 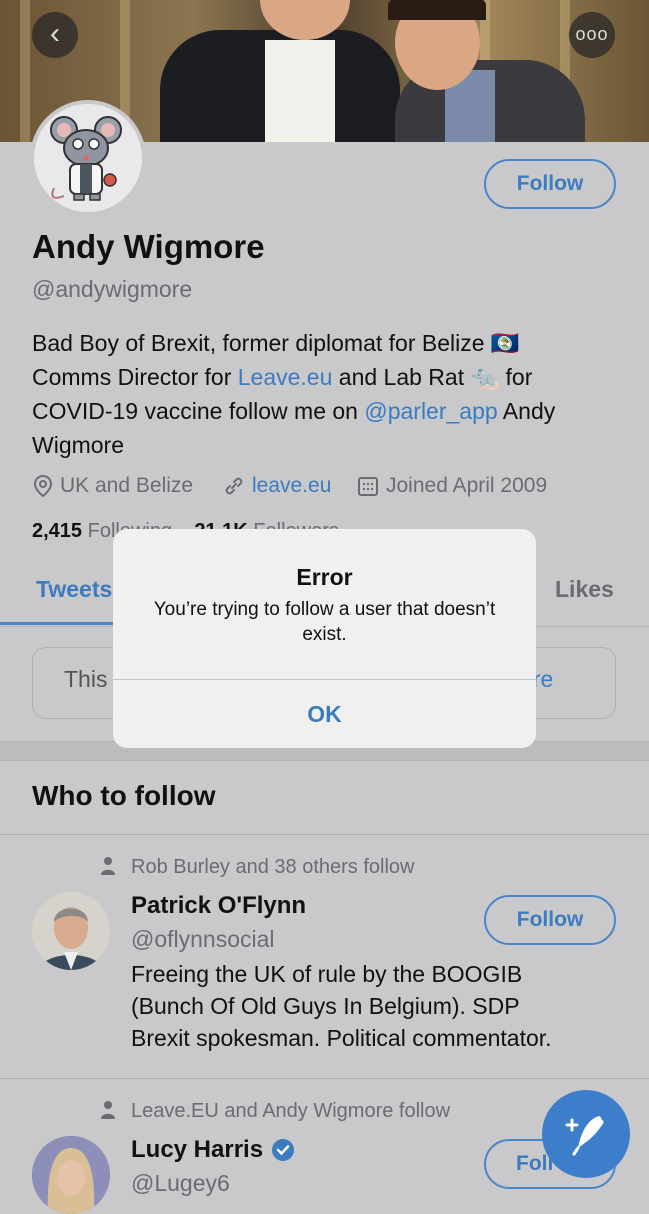 I want to click on profile-location: UK and Belize, so click(x=112, y=486).